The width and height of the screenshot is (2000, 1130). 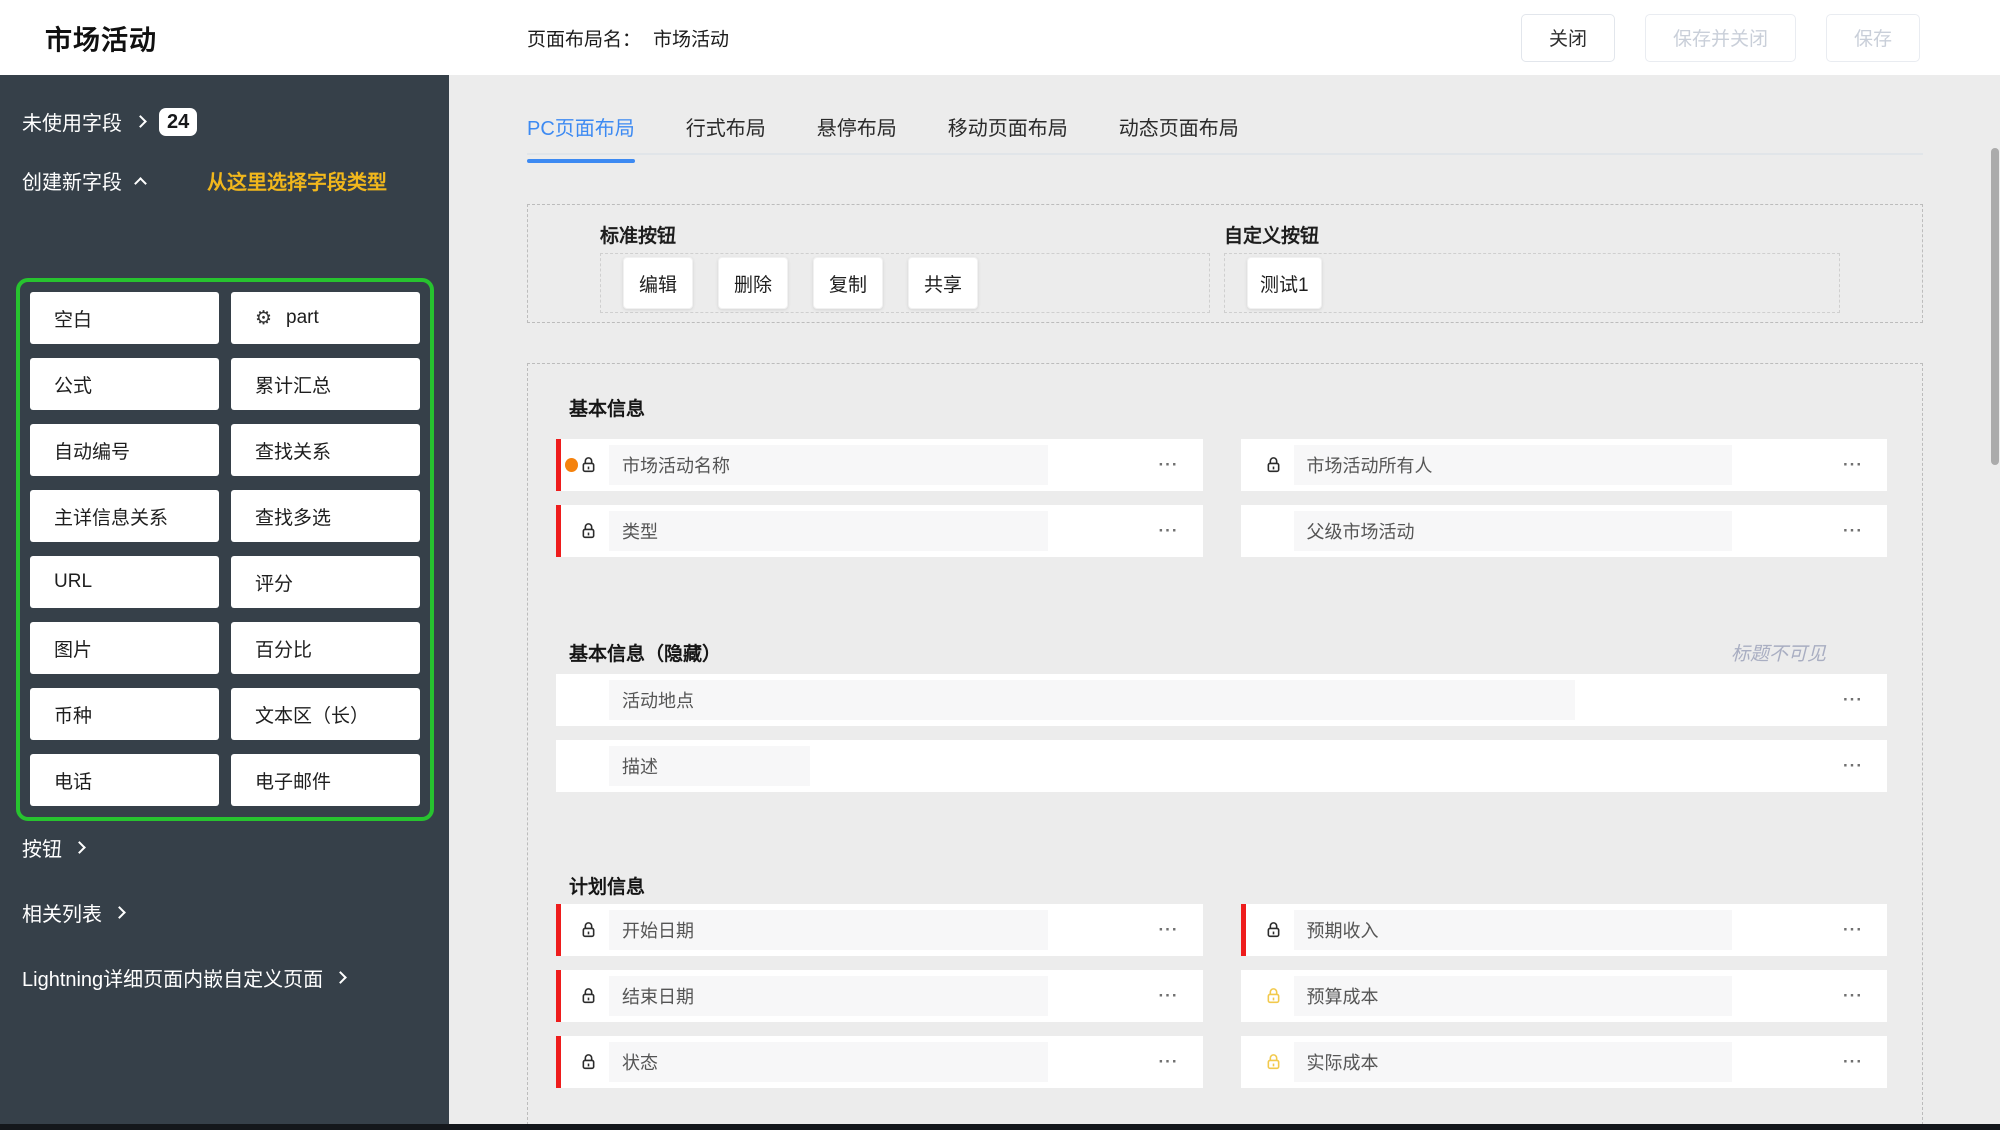 What do you see at coordinates (640, 532) in the screenshot?
I see `field-label: 类型` at bounding box center [640, 532].